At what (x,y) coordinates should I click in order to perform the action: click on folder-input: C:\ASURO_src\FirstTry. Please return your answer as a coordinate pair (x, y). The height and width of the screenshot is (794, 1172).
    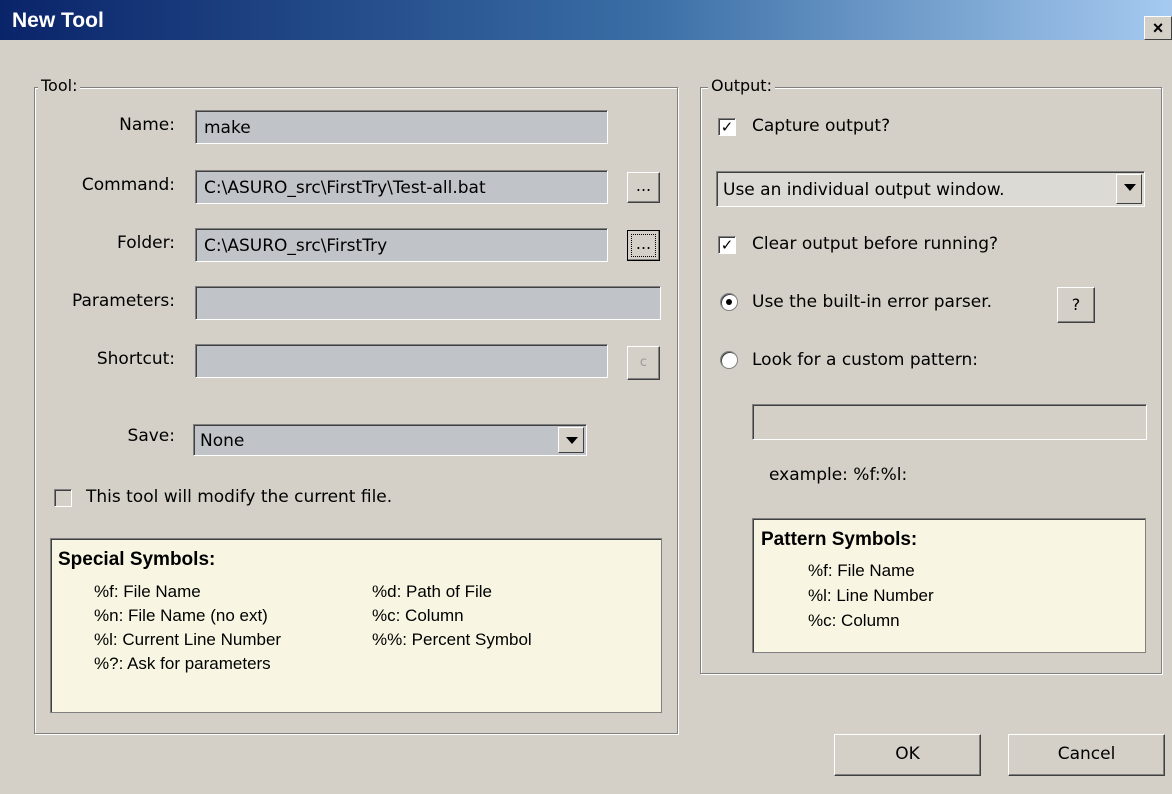
    Looking at the image, I should click on (401, 245).